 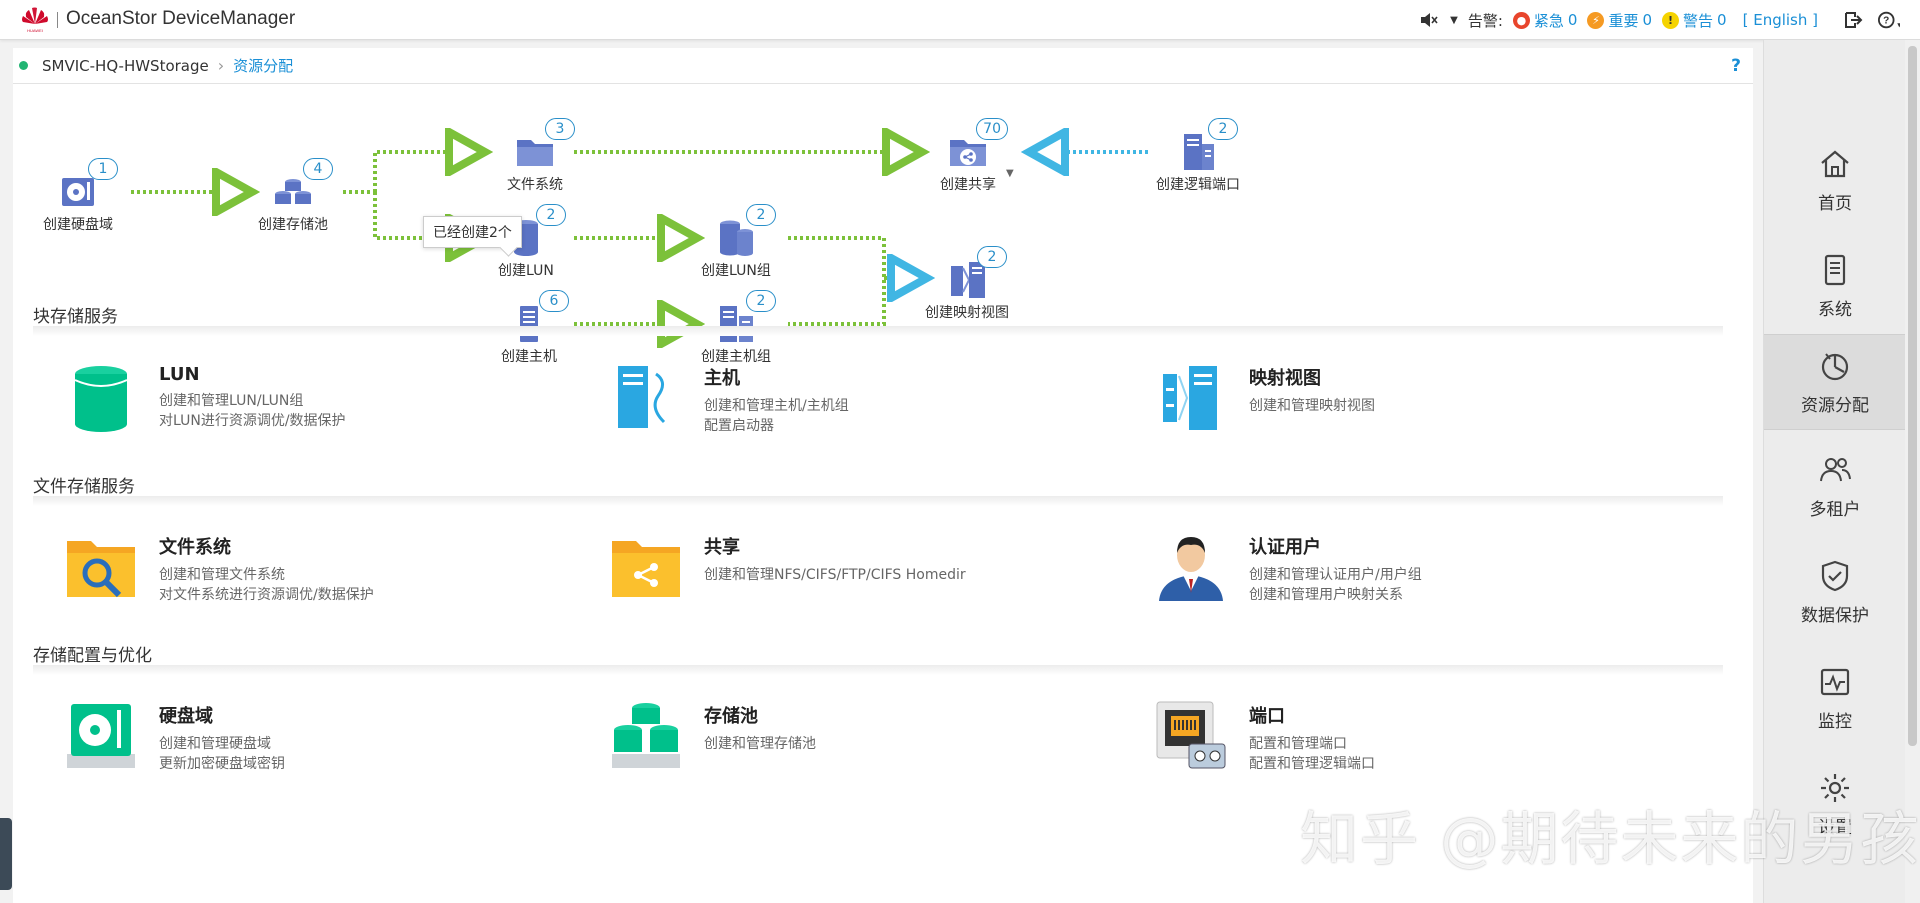 I want to click on alarm-critical: ● 紧急 0, so click(x=1545, y=20).